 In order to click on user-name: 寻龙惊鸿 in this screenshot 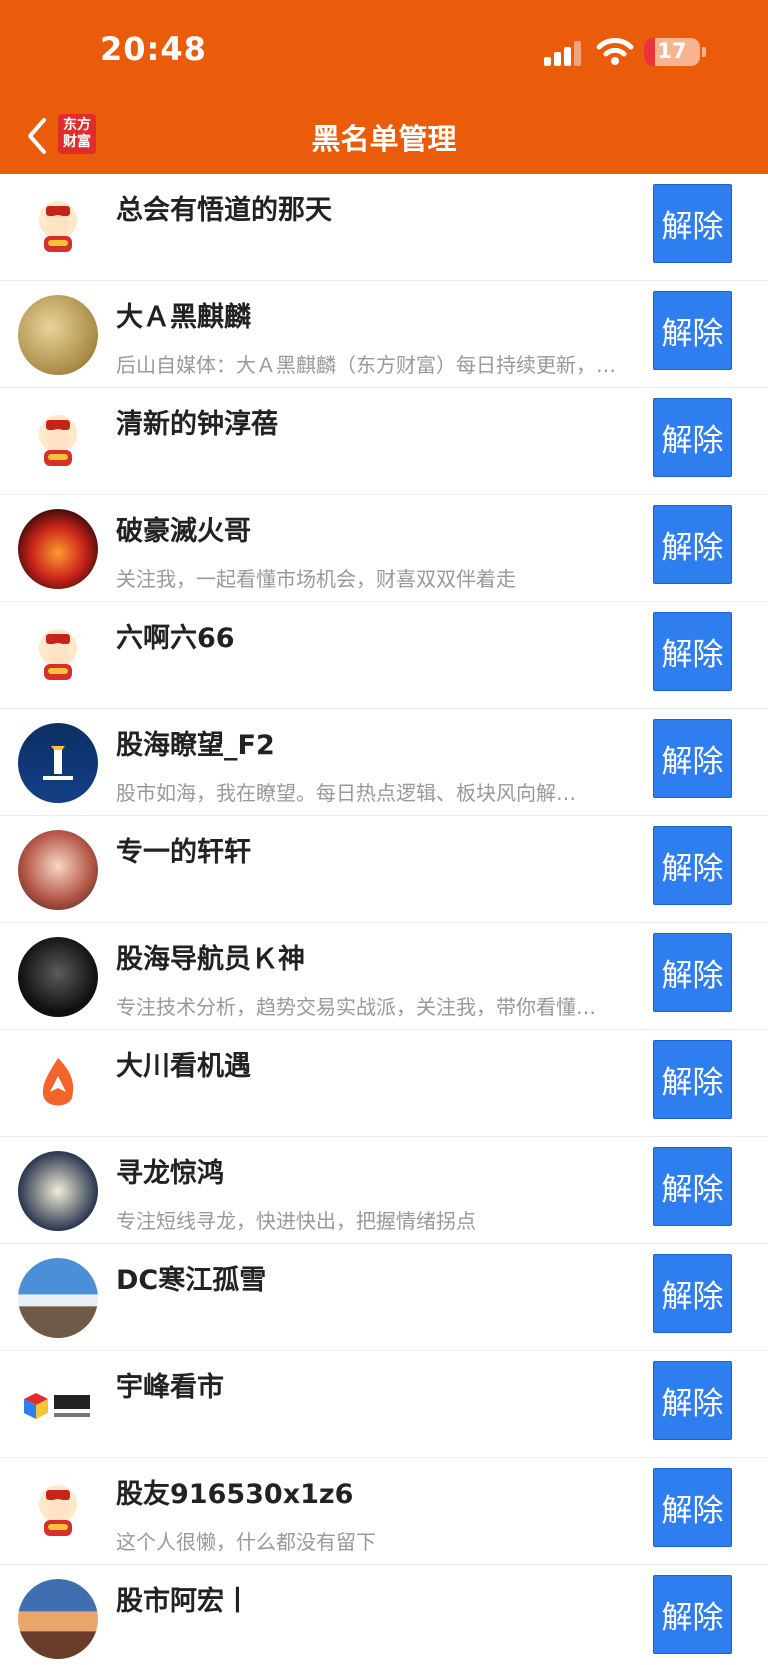, I will do `click(170, 1170)`.